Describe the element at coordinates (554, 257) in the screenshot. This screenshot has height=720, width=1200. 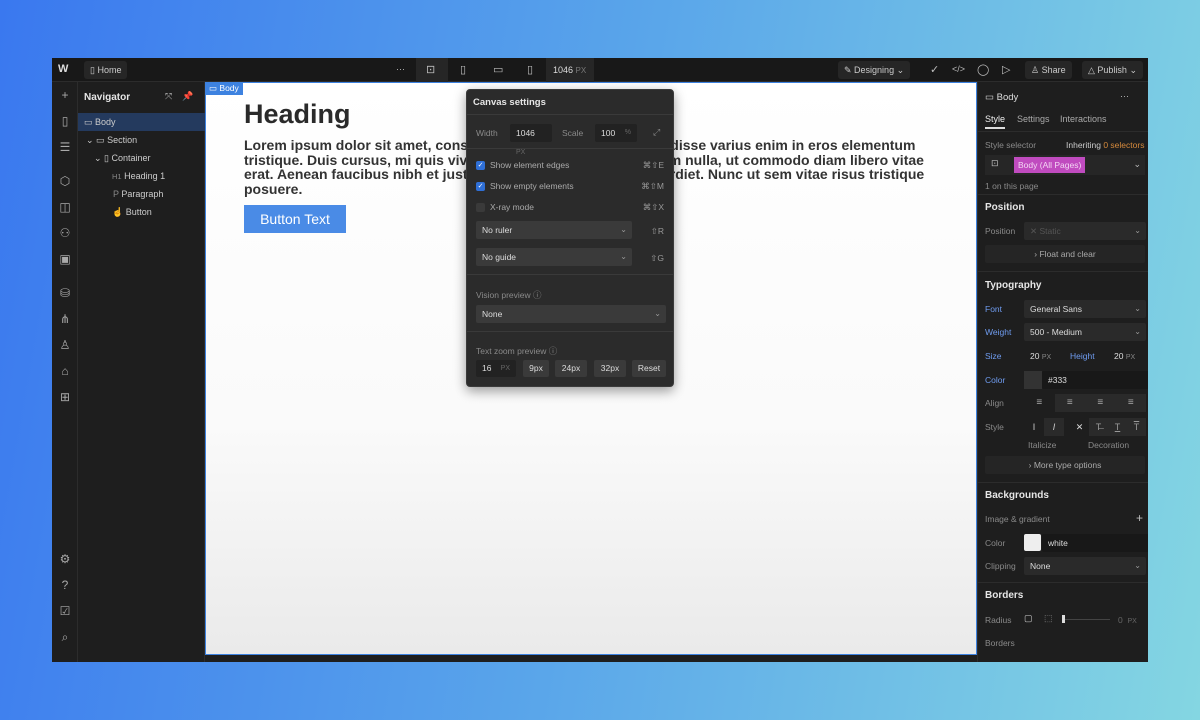
I see `guide-dropdown: No guide ⌄` at that location.